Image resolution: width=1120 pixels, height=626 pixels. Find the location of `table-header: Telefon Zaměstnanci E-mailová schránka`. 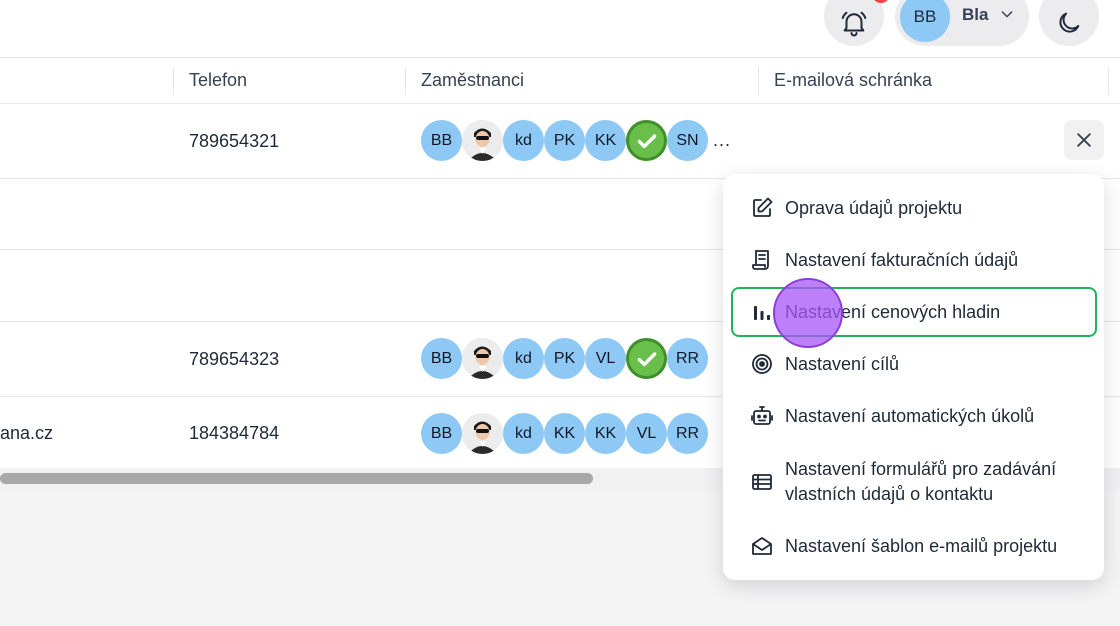

table-header: Telefon Zaměstnanci E-mailová schránka is located at coordinates (560, 81).